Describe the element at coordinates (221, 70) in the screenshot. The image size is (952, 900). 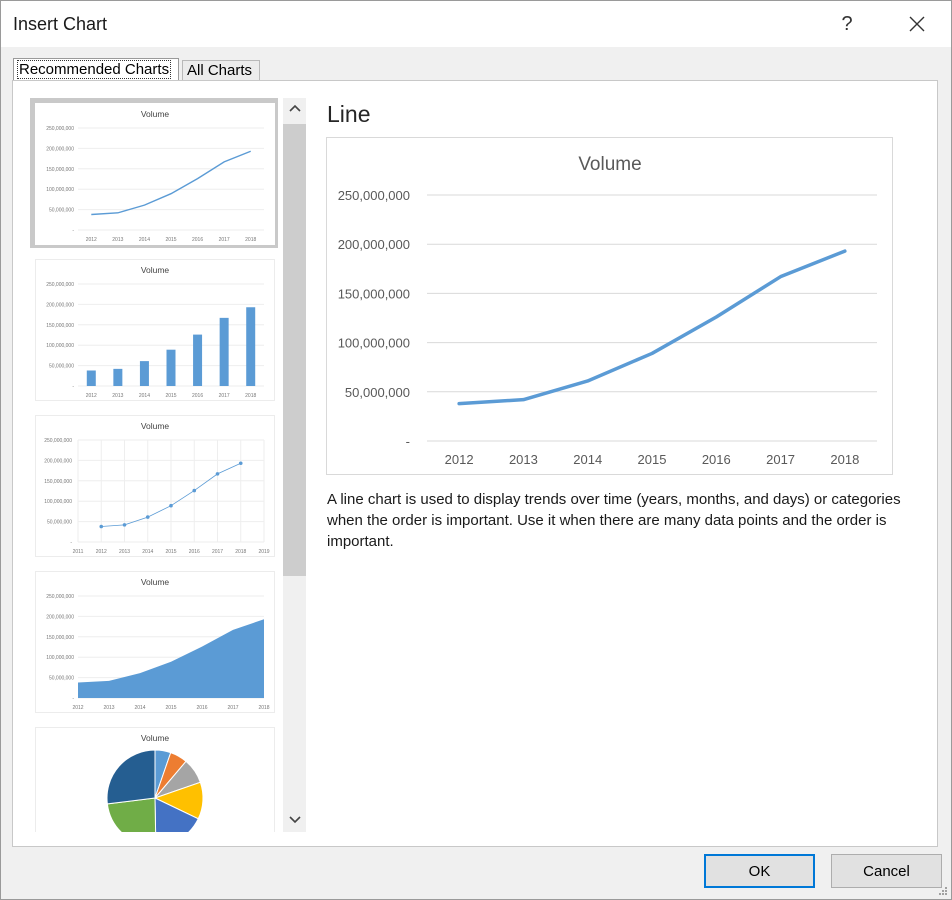
I see `tab-all-charts: All Charts` at that location.